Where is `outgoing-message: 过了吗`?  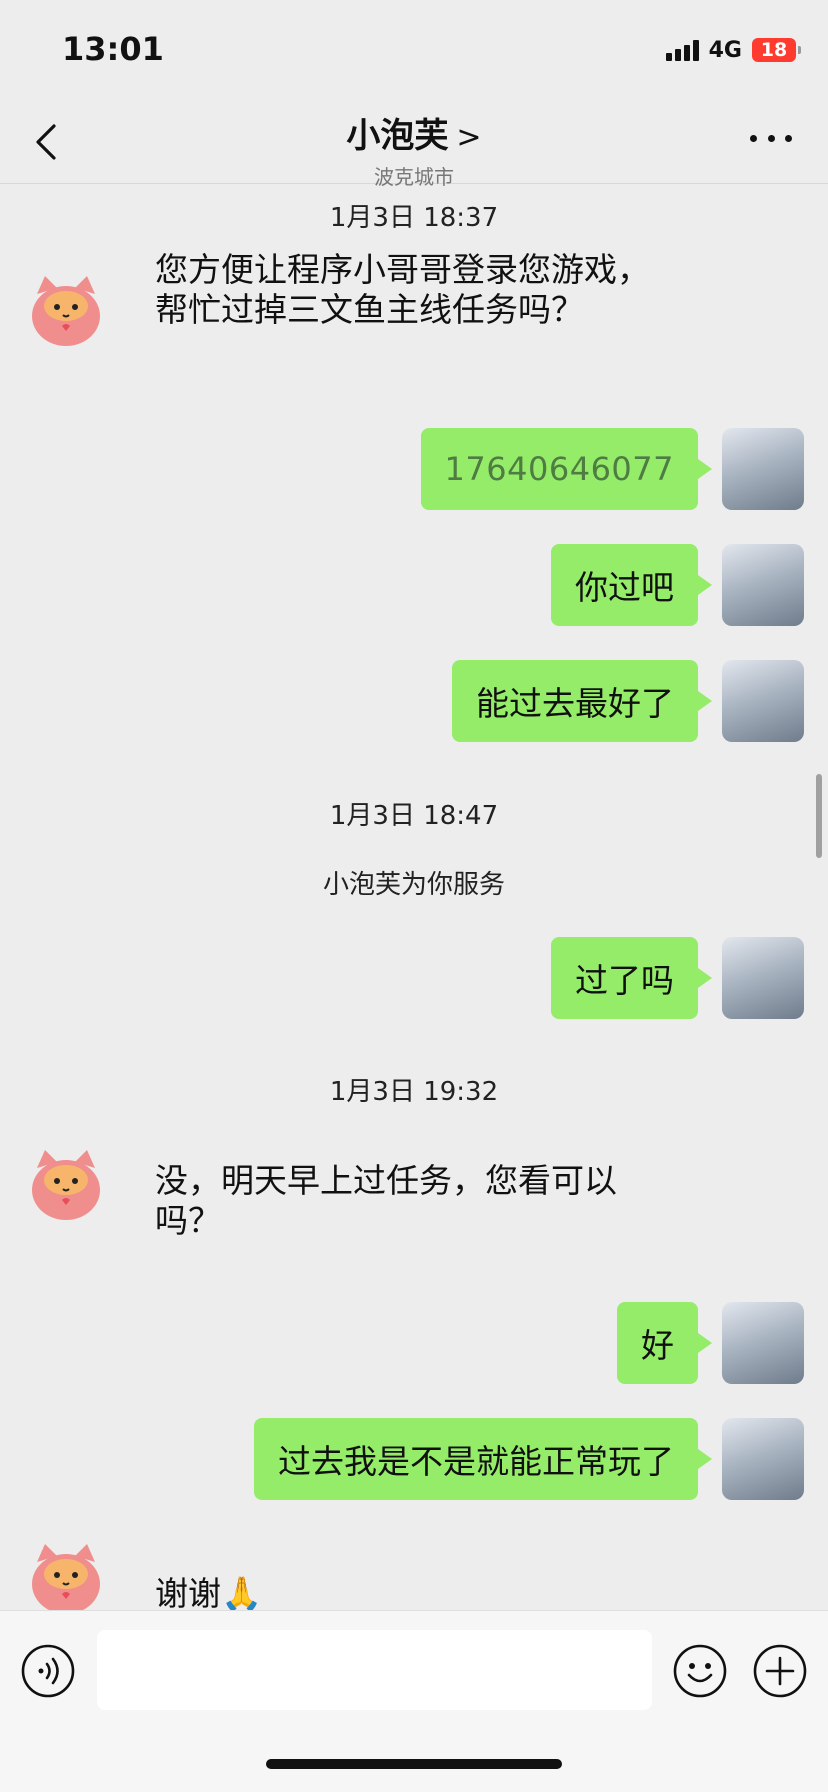 outgoing-message: 过了吗 is located at coordinates (631, 978).